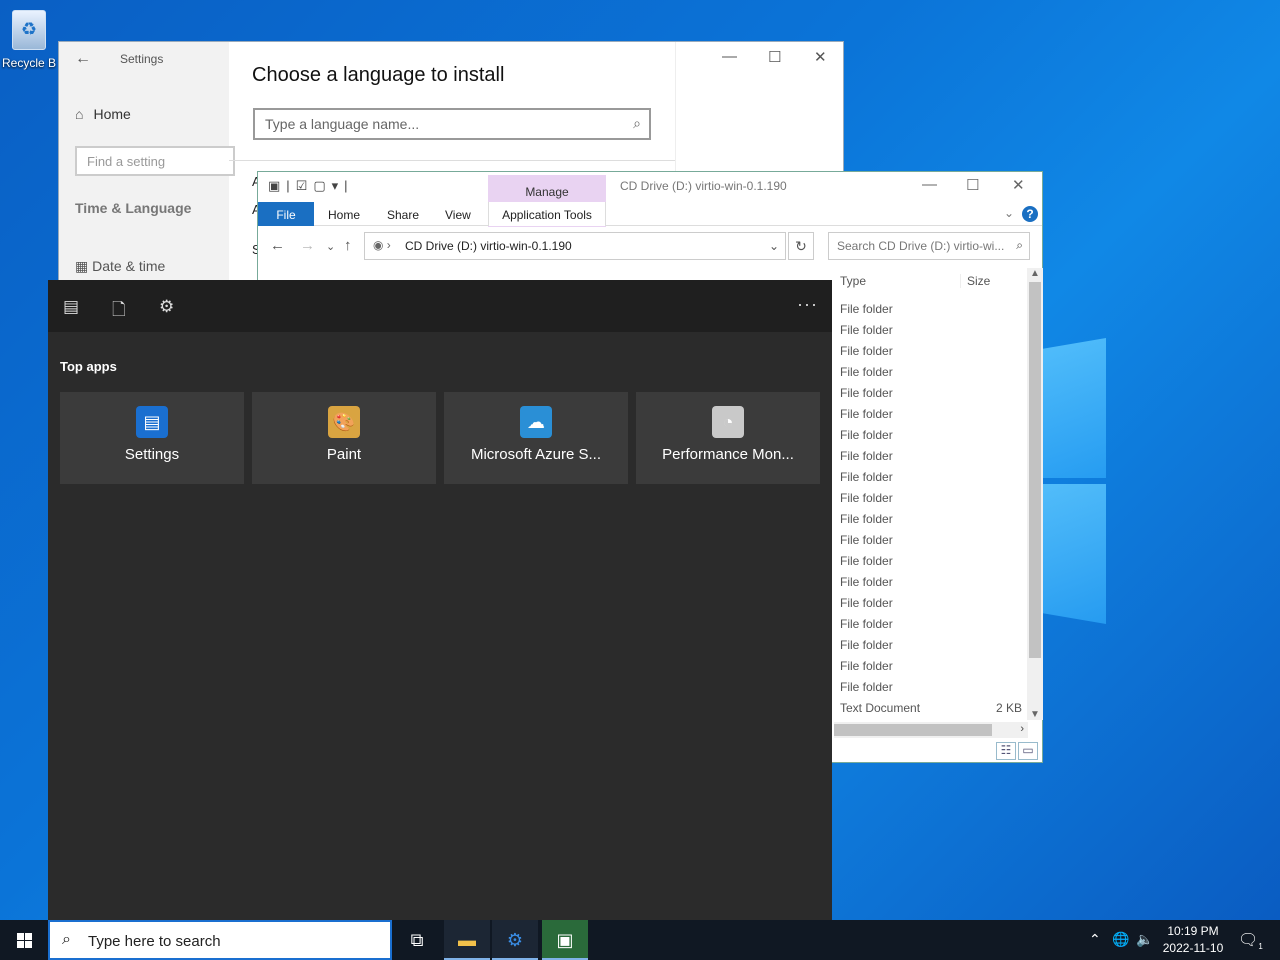 Image resolution: width=1280 pixels, height=960 pixels. I want to click on column-header-type: Type, so click(853, 281).